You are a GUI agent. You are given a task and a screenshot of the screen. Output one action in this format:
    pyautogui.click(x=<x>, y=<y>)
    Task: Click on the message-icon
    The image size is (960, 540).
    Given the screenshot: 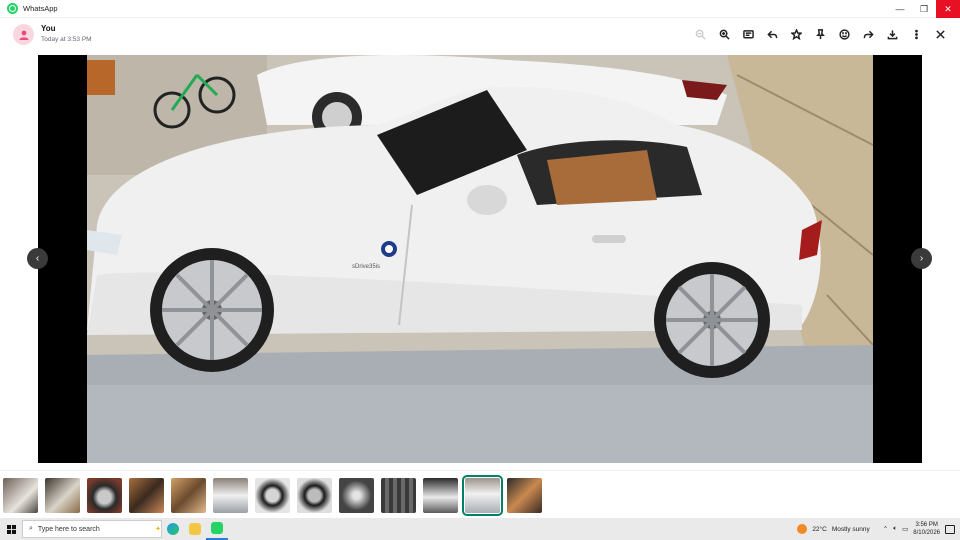 What is the action you would take?
    pyautogui.click(x=748, y=33)
    